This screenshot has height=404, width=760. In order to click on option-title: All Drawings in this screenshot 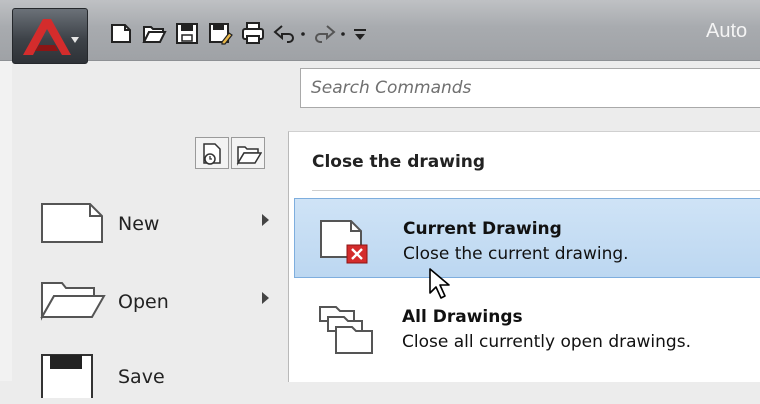, I will do `click(462, 317)`.